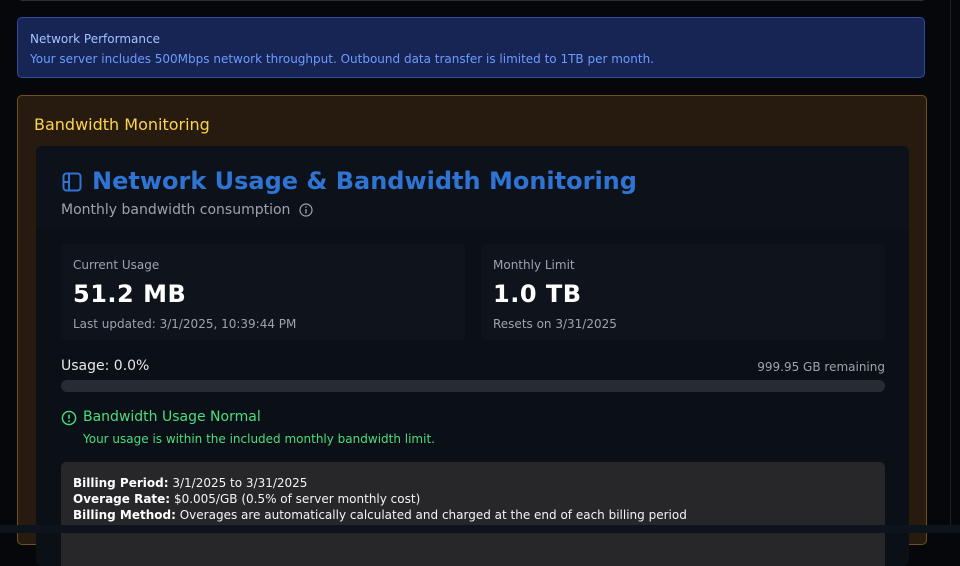  I want to click on monthly-limit-value: 1.0 TB, so click(537, 294).